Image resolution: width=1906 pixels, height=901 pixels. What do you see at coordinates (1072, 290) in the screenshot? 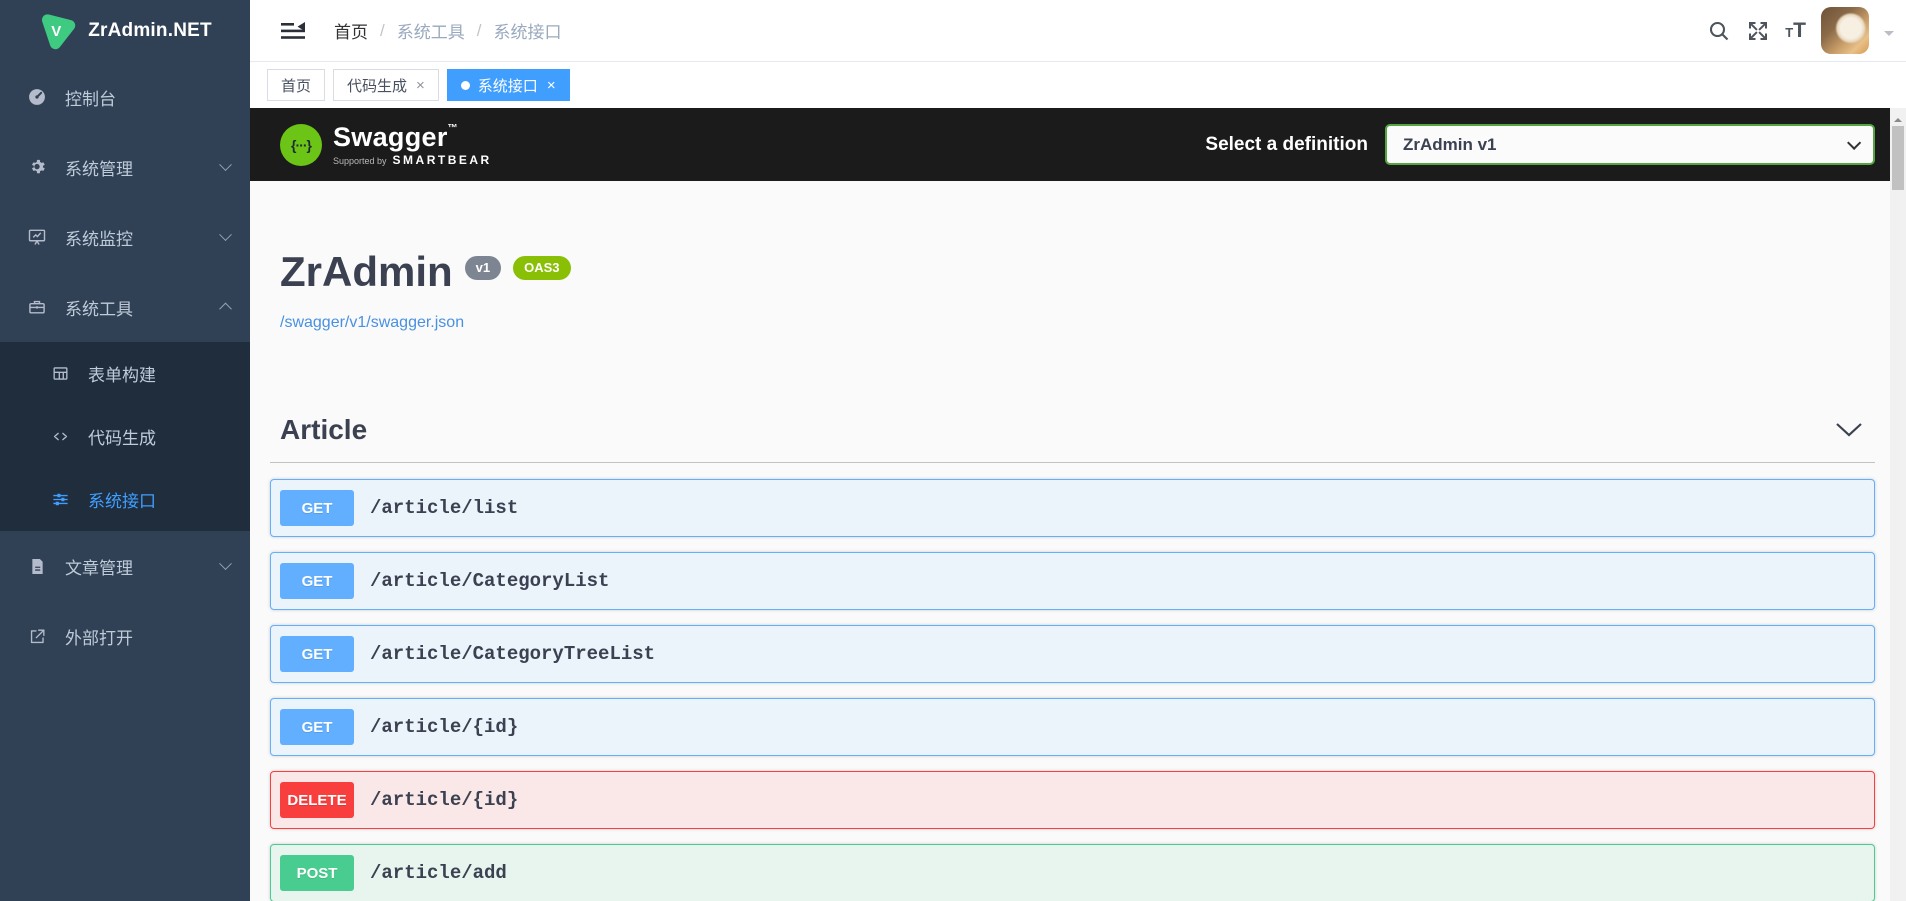
I see `api-info: ZrAdmin v1 OAS3 /swagger/v1/swagger.json` at bounding box center [1072, 290].